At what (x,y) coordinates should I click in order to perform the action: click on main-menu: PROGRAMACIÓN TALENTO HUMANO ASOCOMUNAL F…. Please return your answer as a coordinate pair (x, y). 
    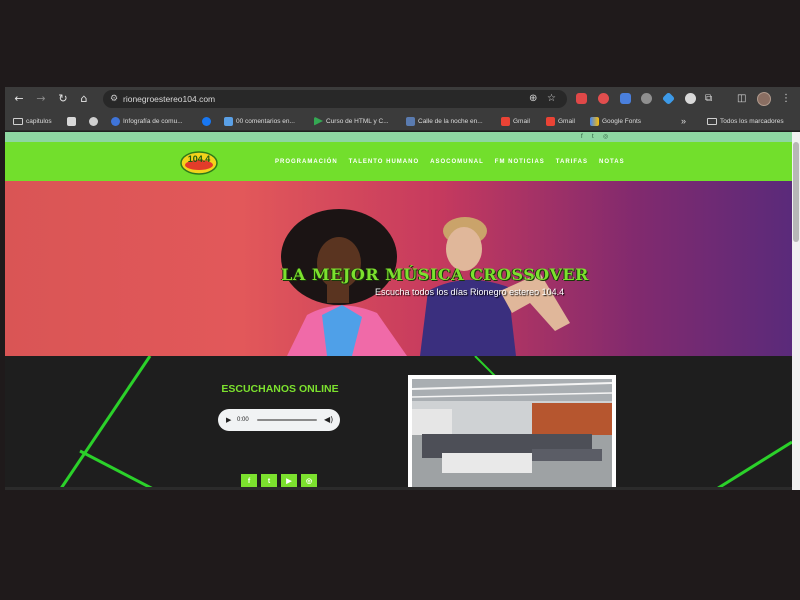
    Looking at the image, I should click on (450, 161).